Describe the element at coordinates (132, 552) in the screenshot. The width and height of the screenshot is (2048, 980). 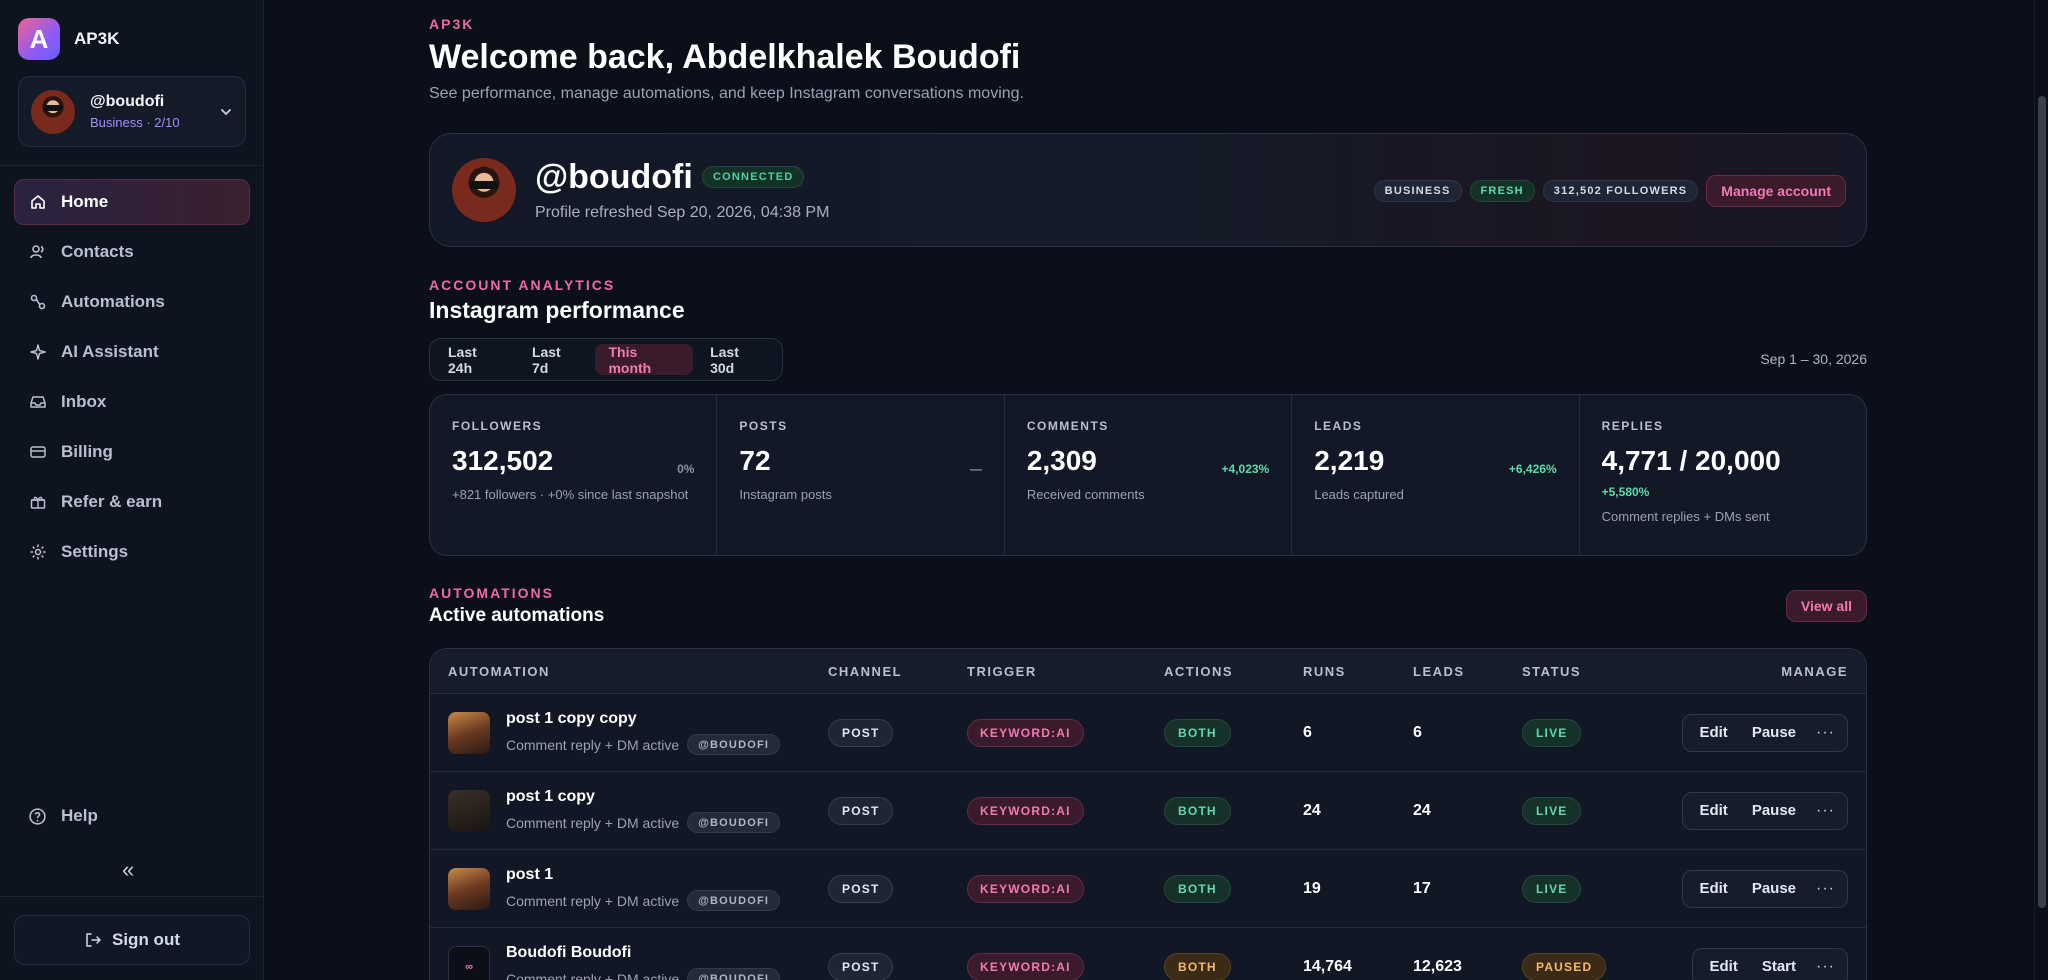
I see `sidebar-item-settings: Settings` at that location.